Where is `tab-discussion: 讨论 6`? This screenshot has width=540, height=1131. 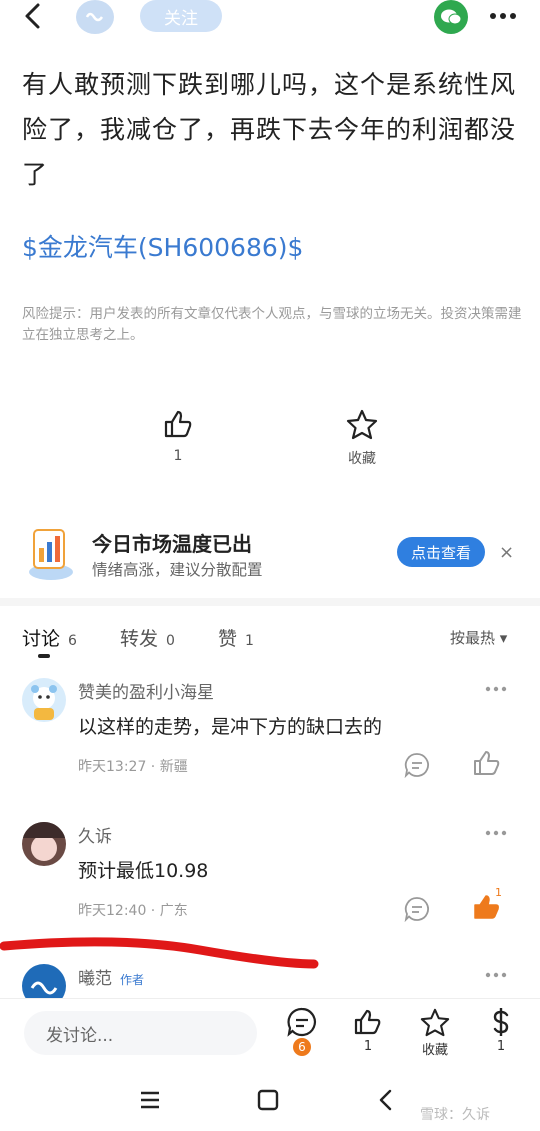
tab-discussion: 讨论 6 is located at coordinates (49, 637).